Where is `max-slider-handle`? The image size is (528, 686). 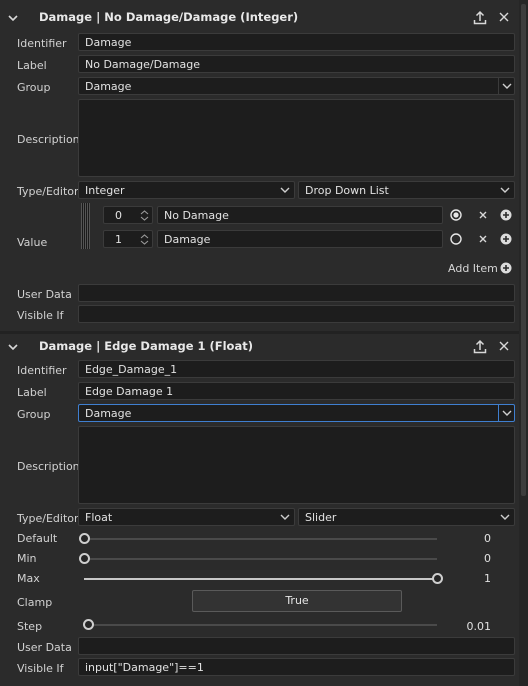 max-slider-handle is located at coordinates (437, 578).